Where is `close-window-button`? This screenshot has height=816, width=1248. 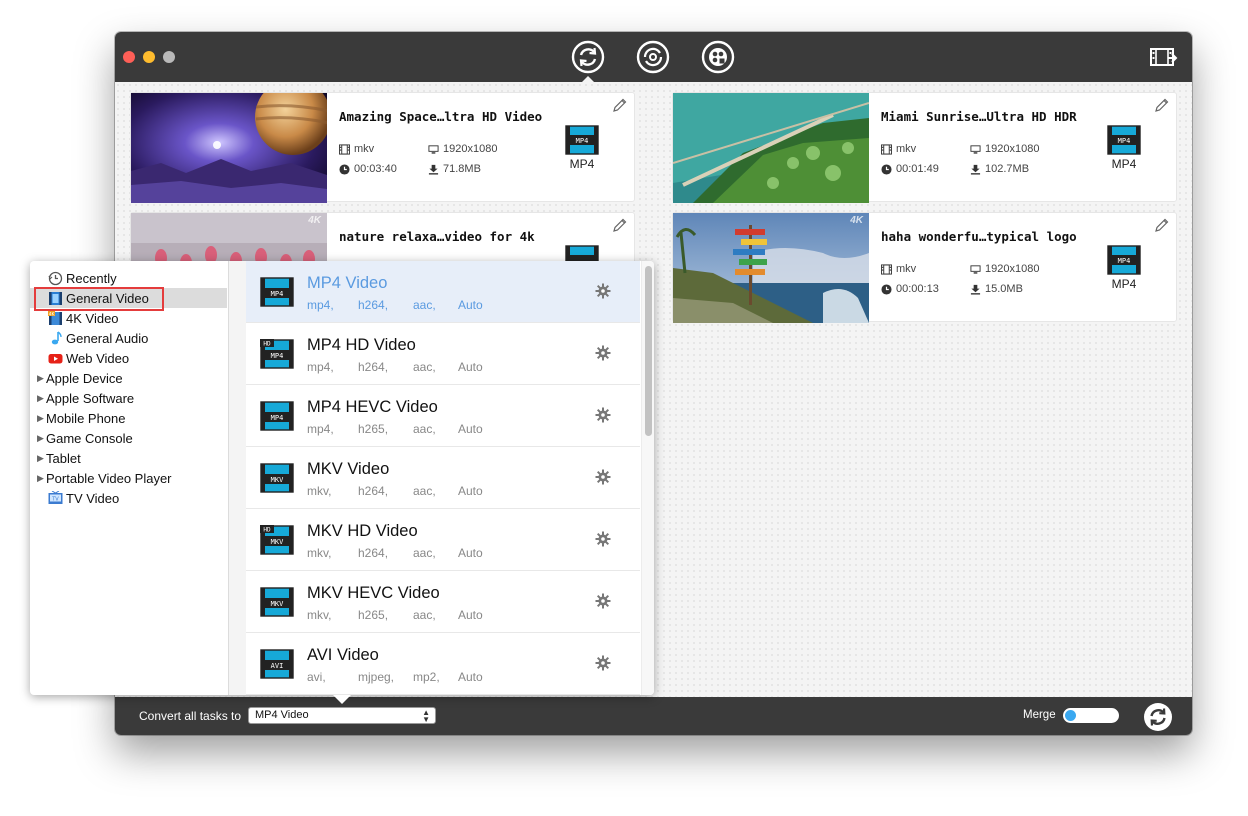 close-window-button is located at coordinates (129, 57).